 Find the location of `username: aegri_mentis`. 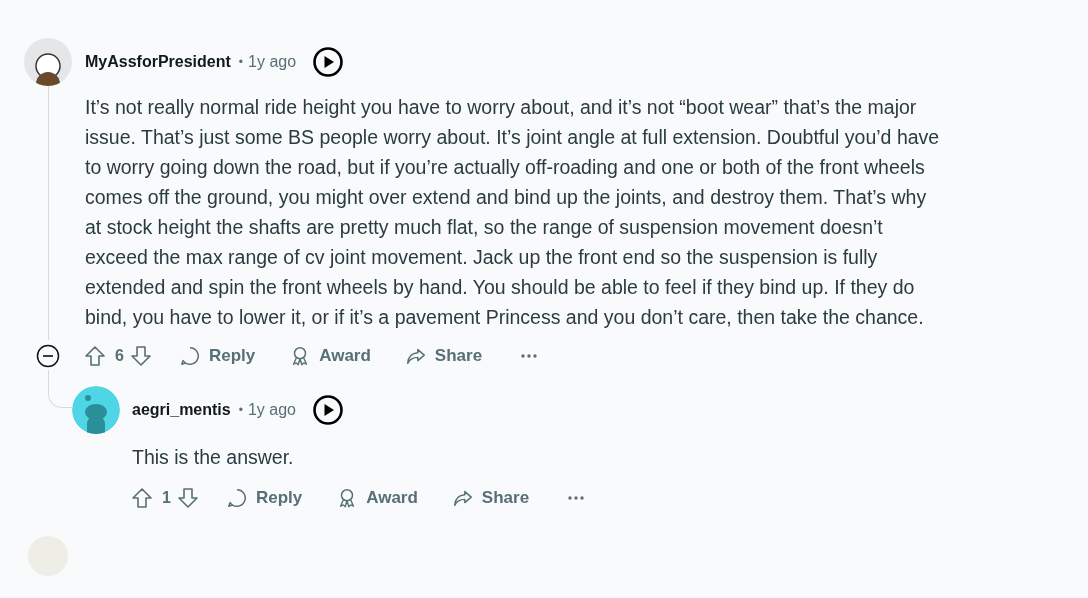

username: aegri_mentis is located at coordinates (181, 410).